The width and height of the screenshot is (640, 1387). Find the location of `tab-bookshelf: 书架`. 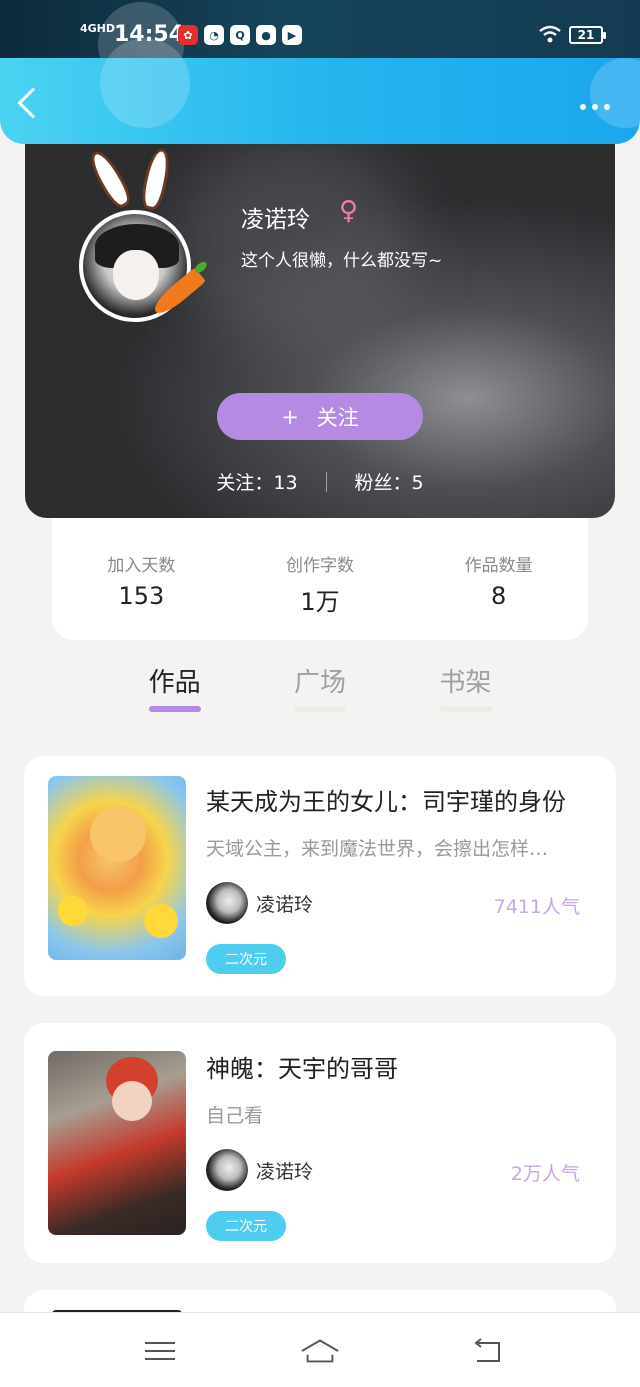

tab-bookshelf: 书架 is located at coordinates (465, 688).